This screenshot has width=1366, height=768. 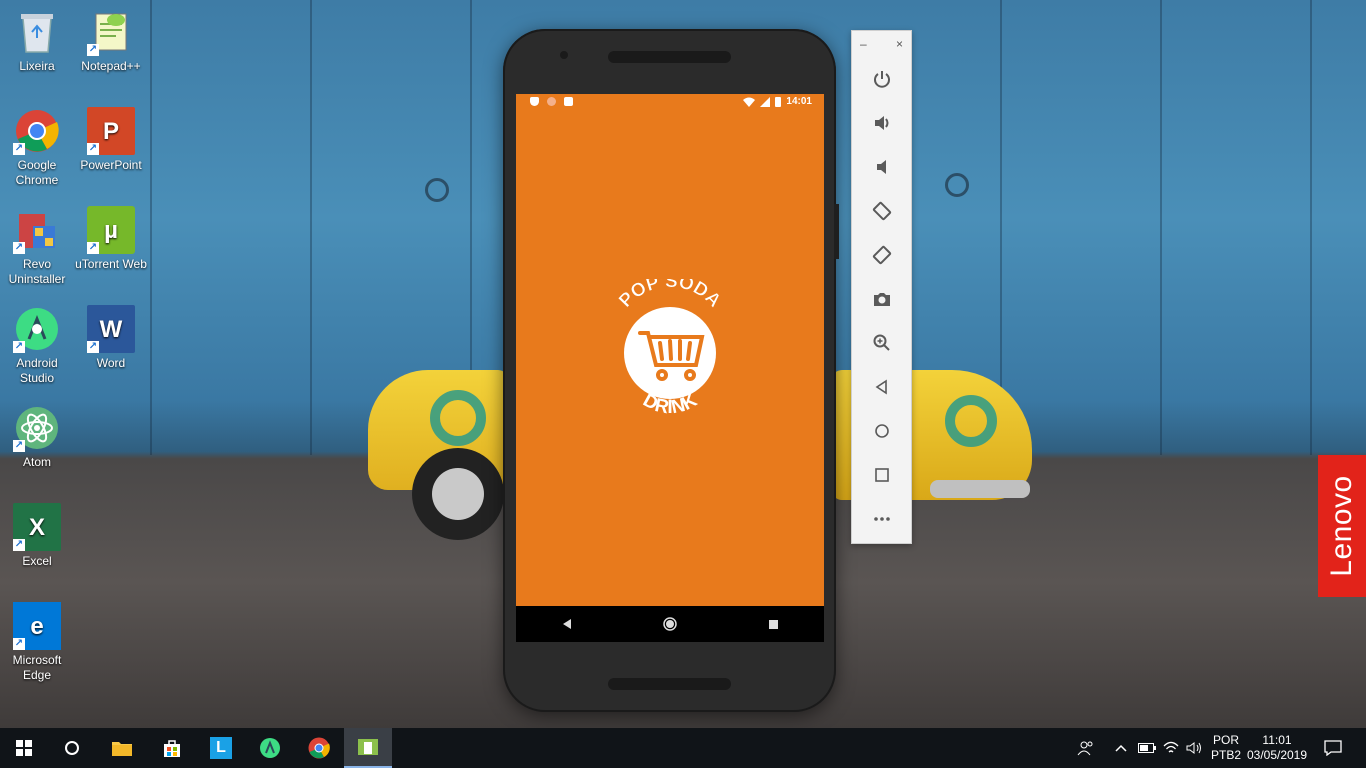 I want to click on desktop-icon-revo-uninstaller: ↗ Revo Uninstaller, so click(x=37, y=246).